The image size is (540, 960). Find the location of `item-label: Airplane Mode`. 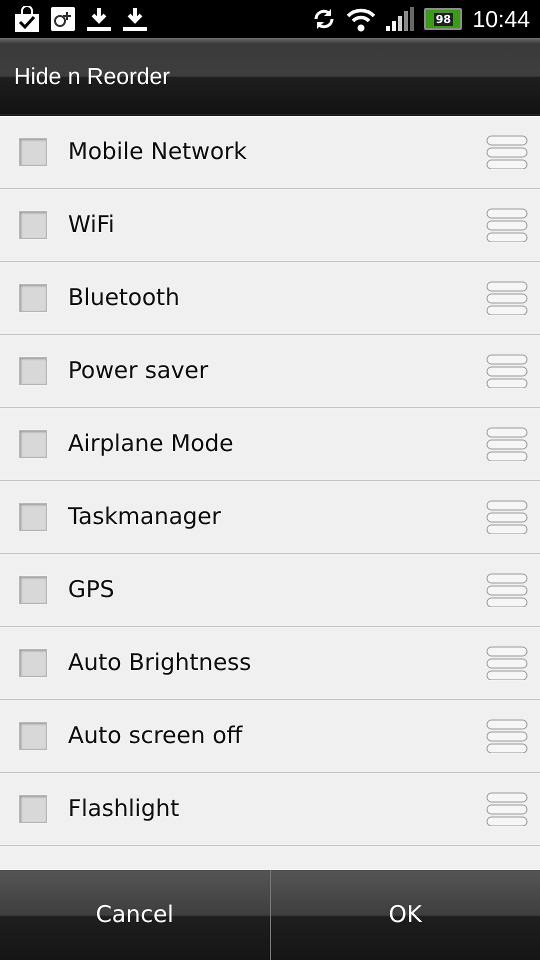

item-label: Airplane Mode is located at coordinates (151, 444).